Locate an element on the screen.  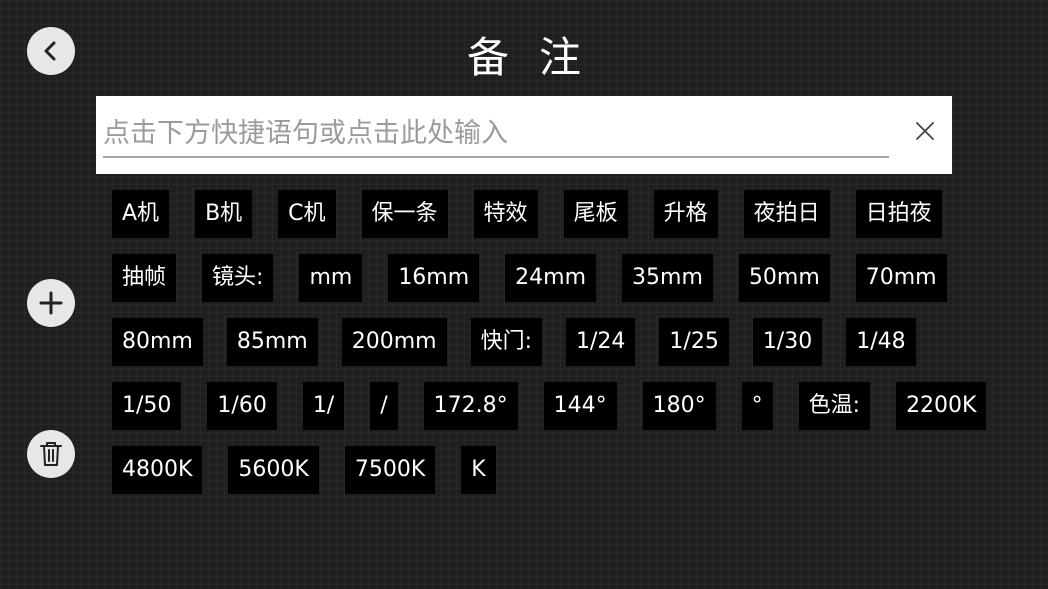
quick-phrase-row: 4800K 5600K 7500K K is located at coordinates (527, 470).